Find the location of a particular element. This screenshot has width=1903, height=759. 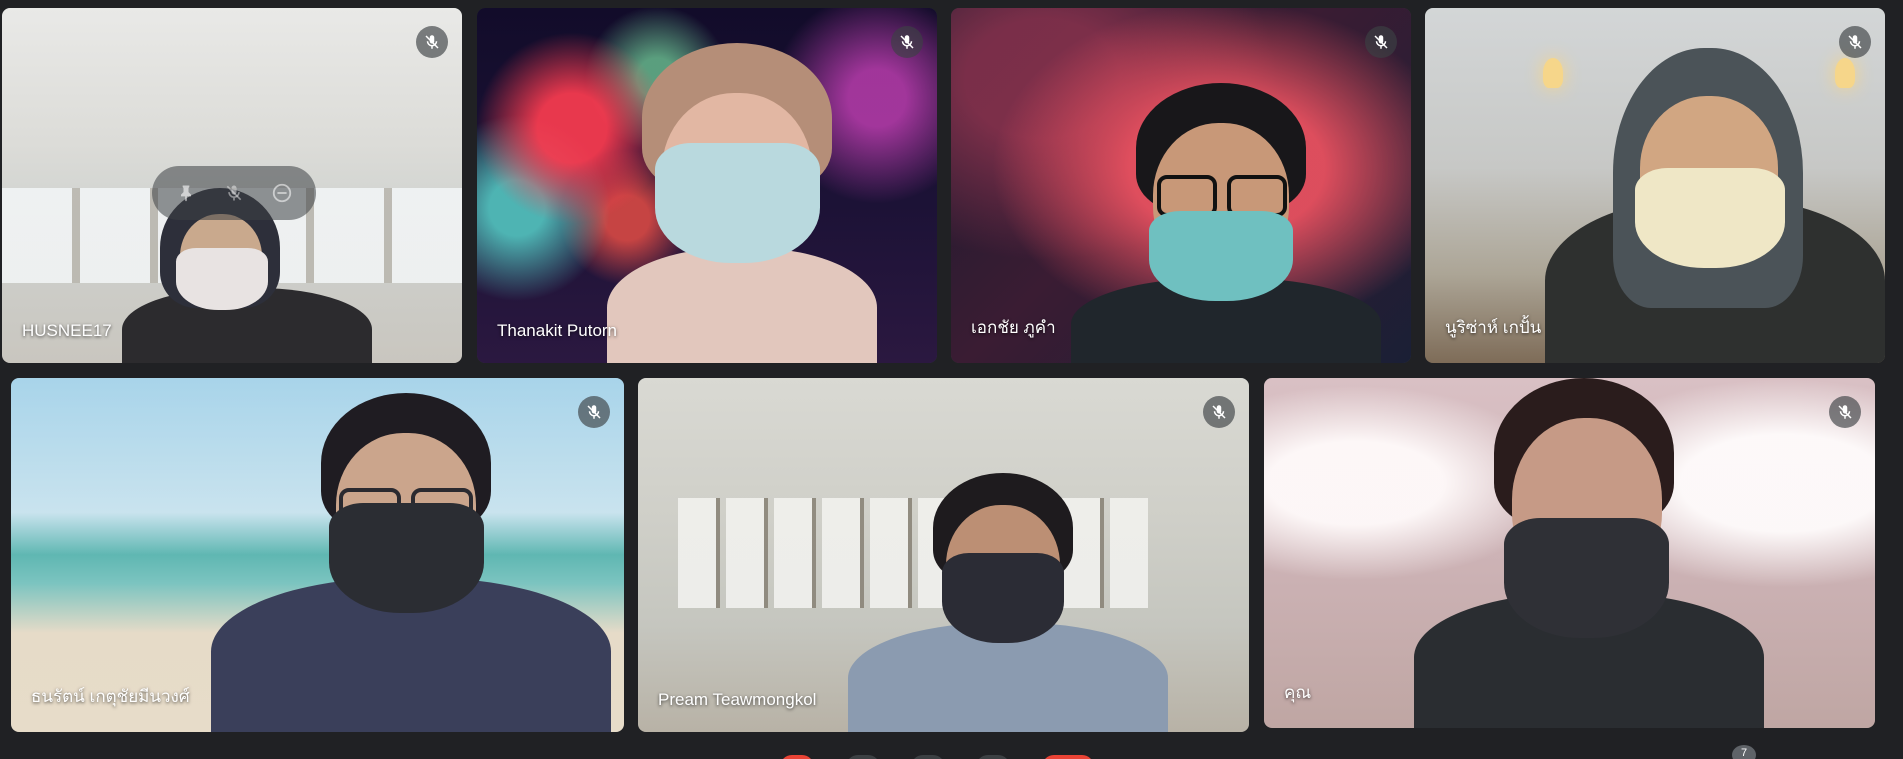

participant-tile: นูริซ่าห์ เกปั้น is located at coordinates (1655, 185).